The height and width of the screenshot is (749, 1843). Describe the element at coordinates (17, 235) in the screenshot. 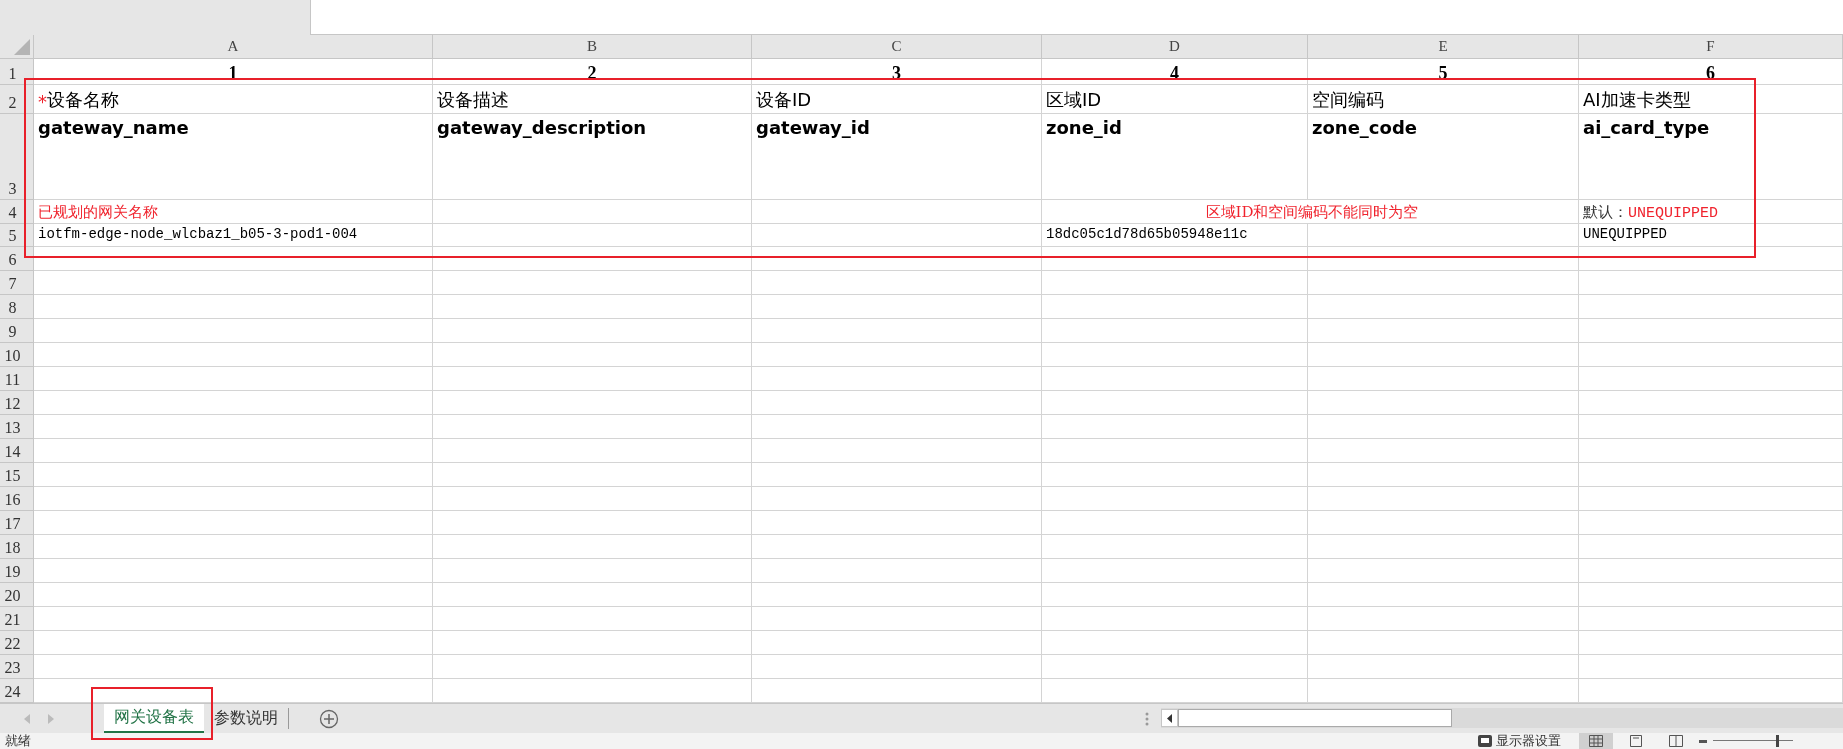

I see `row-header: 5` at that location.